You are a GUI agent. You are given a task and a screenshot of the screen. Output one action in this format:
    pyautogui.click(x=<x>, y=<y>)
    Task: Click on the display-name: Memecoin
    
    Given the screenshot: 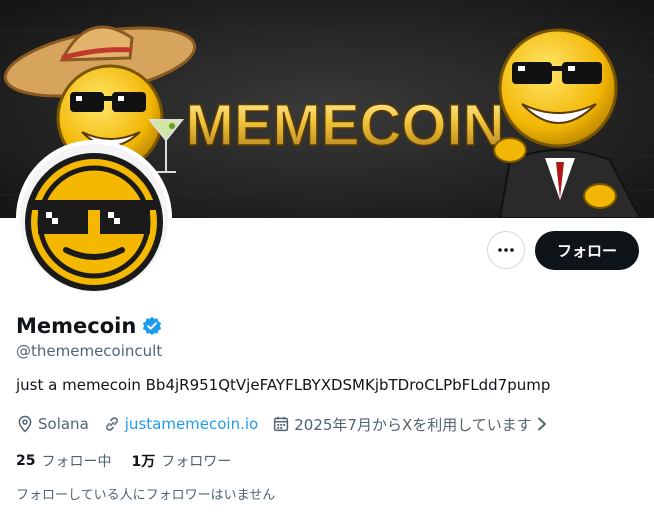 What is the action you would take?
    pyautogui.click(x=76, y=326)
    